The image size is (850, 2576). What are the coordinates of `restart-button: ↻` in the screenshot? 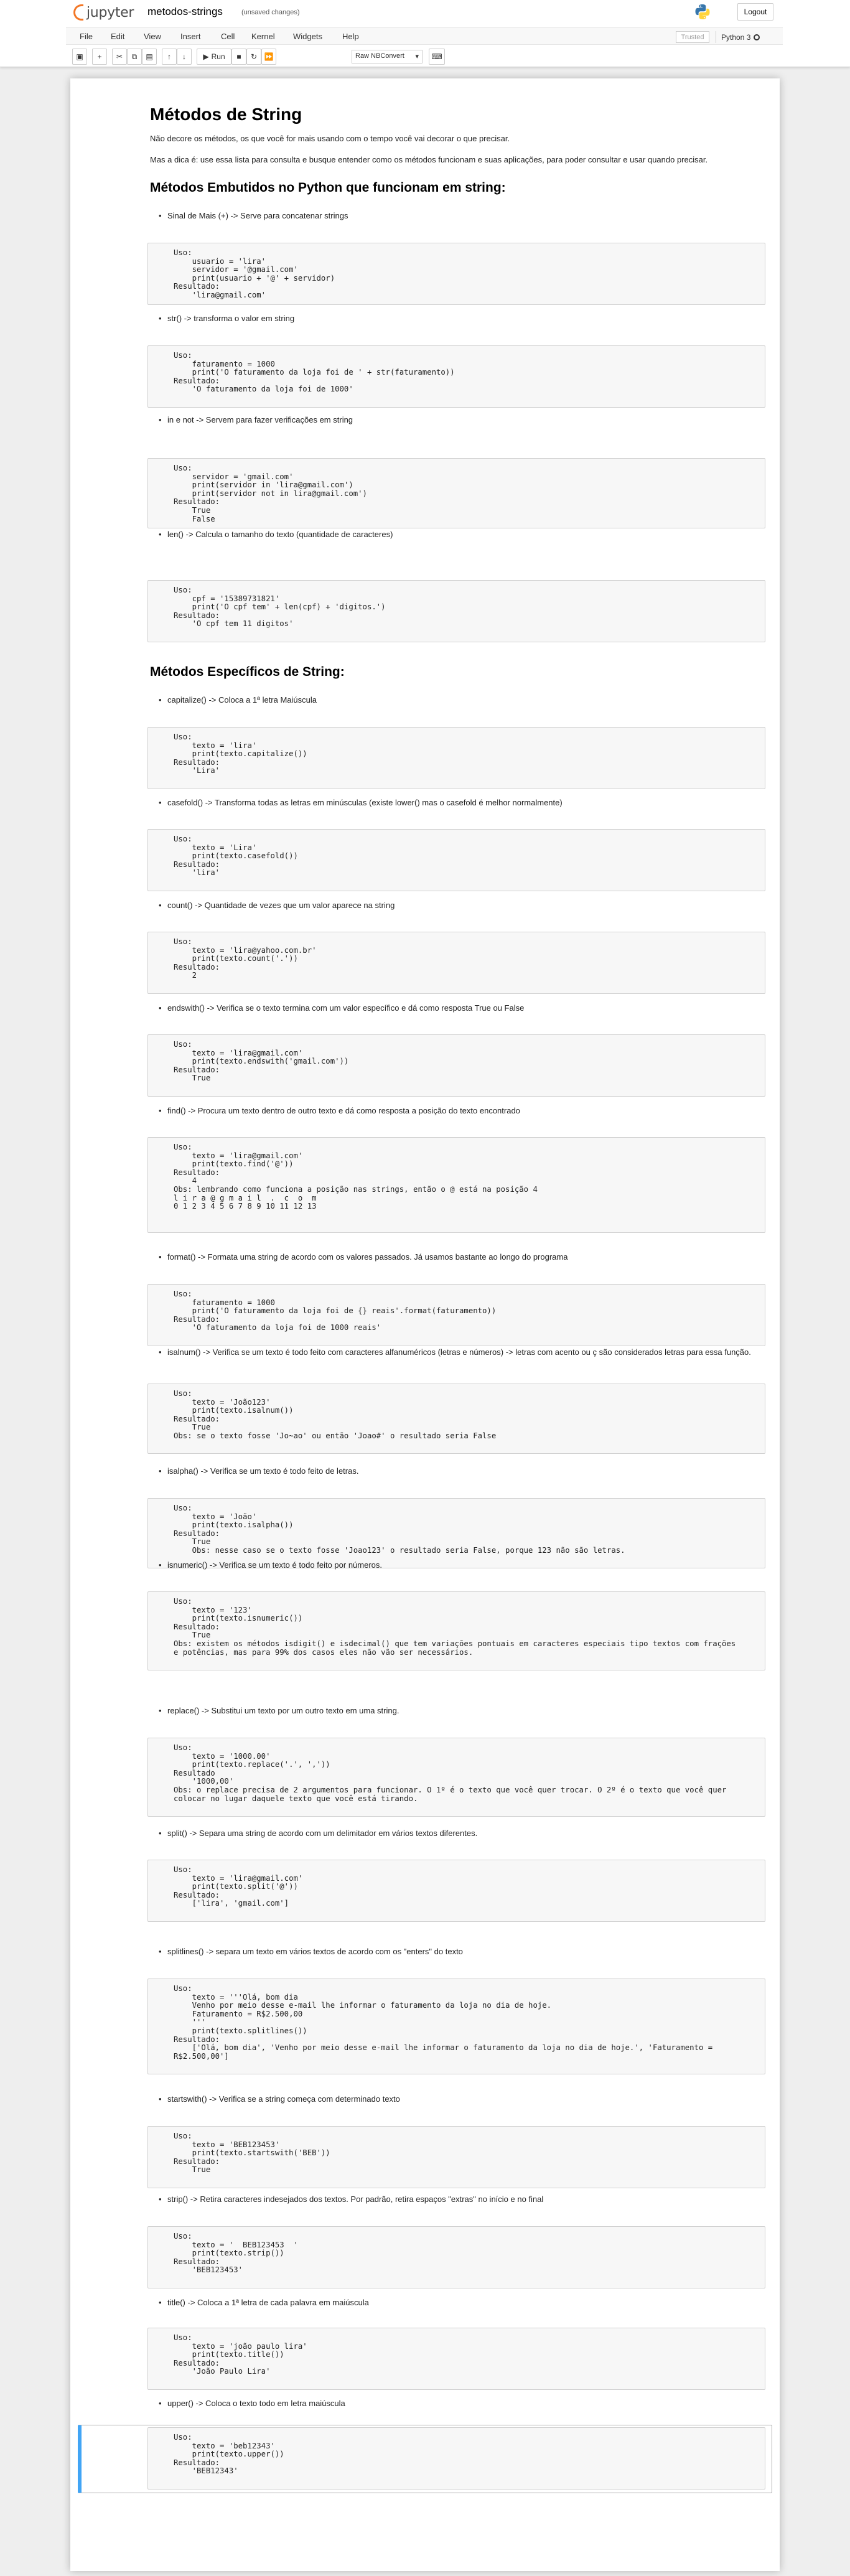 It's located at (254, 57).